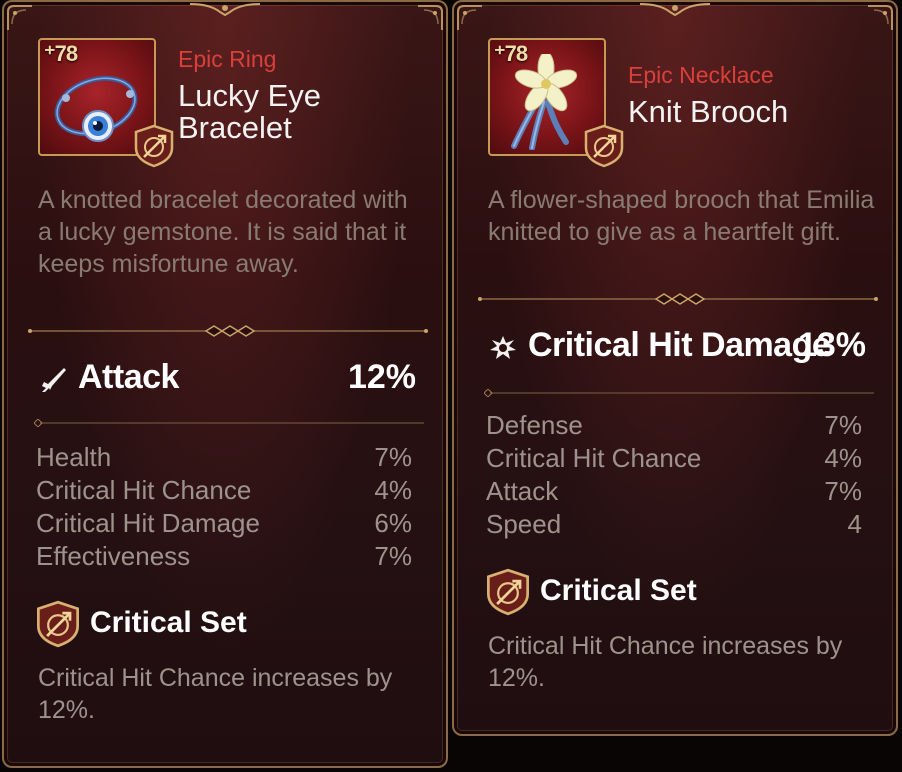 This screenshot has width=902, height=772. What do you see at coordinates (381, 377) in the screenshot?
I see `main-stat-value: 12%` at bounding box center [381, 377].